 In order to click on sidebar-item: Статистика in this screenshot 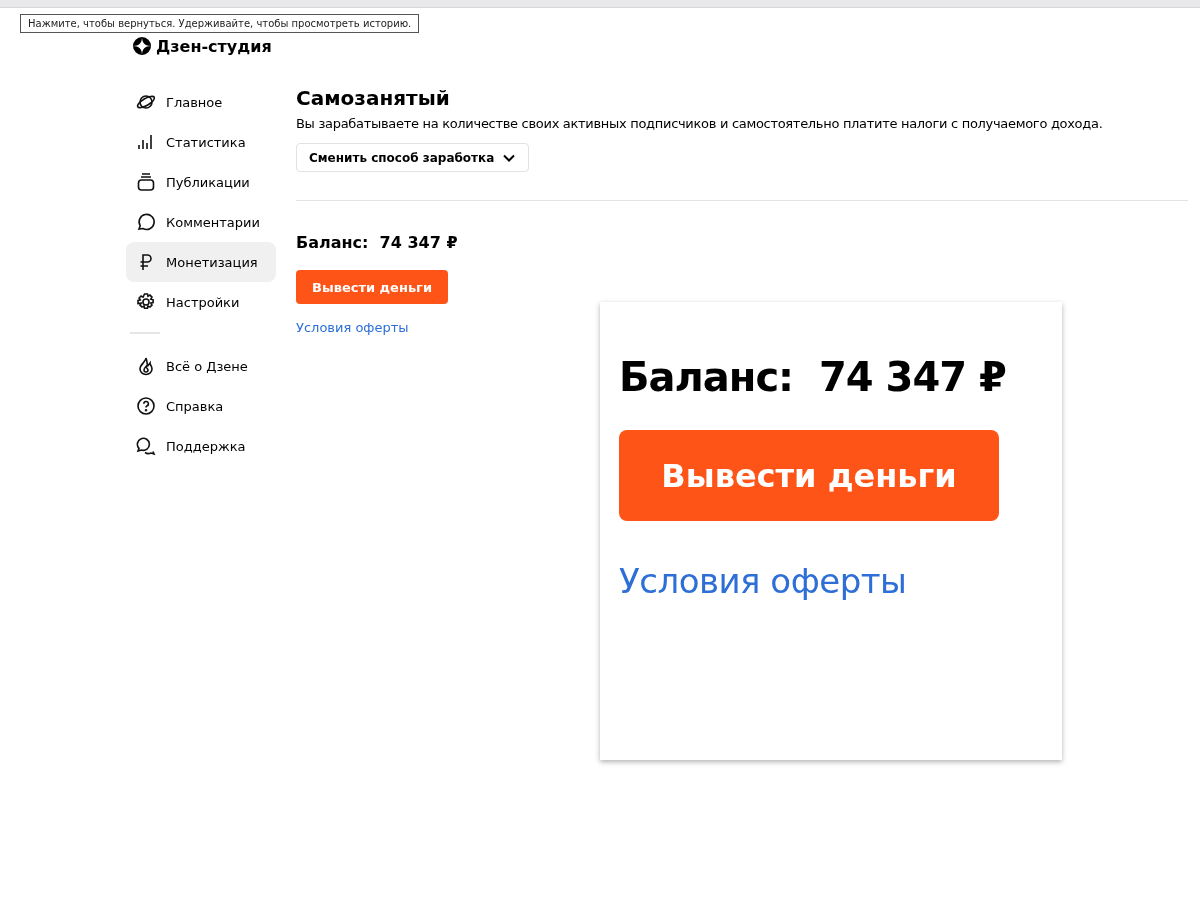, I will do `click(201, 142)`.